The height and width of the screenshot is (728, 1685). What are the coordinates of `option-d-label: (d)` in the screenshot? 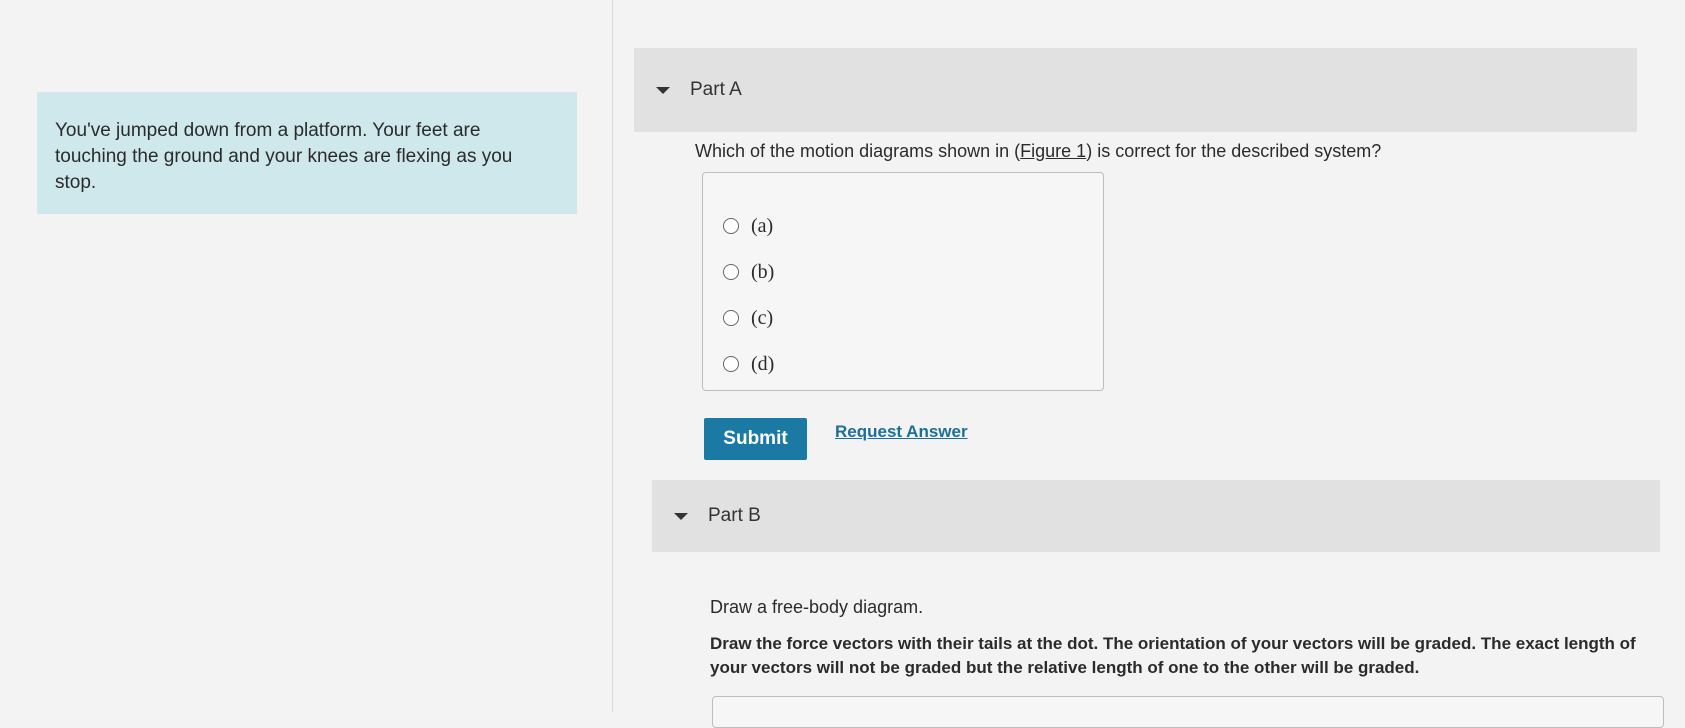 It's located at (762, 364).